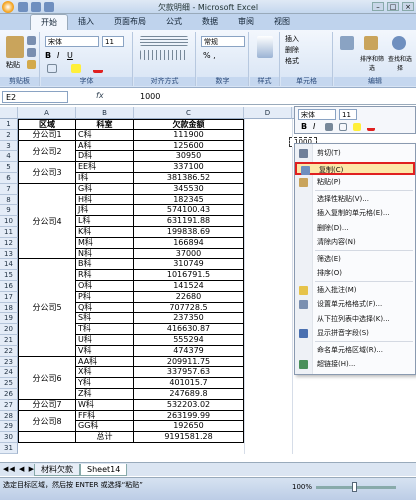 The image size is (416, 500). Describe the element at coordinates (189, 254) in the screenshot. I see `amount-cell: 37000` at that location.